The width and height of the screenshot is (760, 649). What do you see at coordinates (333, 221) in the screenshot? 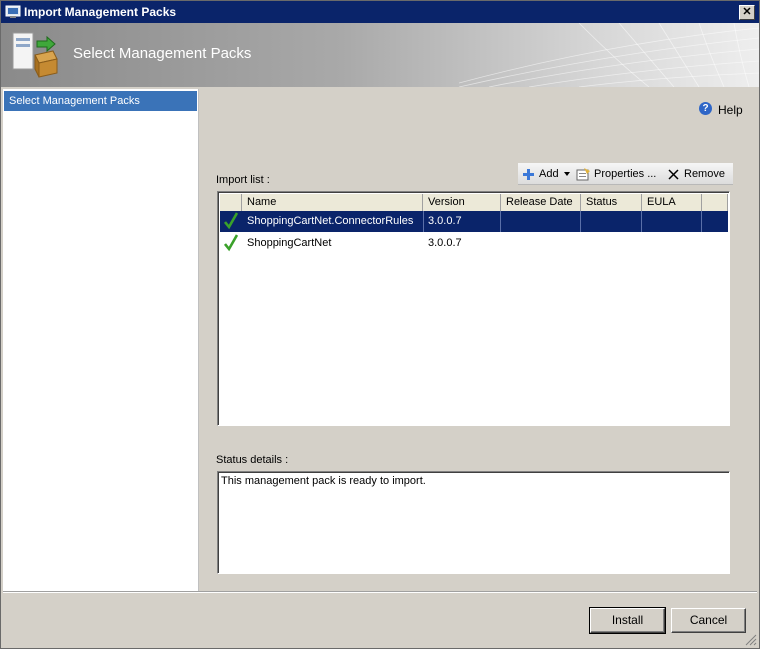
I see `row-name: ShoppingCartNet.ConnectorRules` at bounding box center [333, 221].